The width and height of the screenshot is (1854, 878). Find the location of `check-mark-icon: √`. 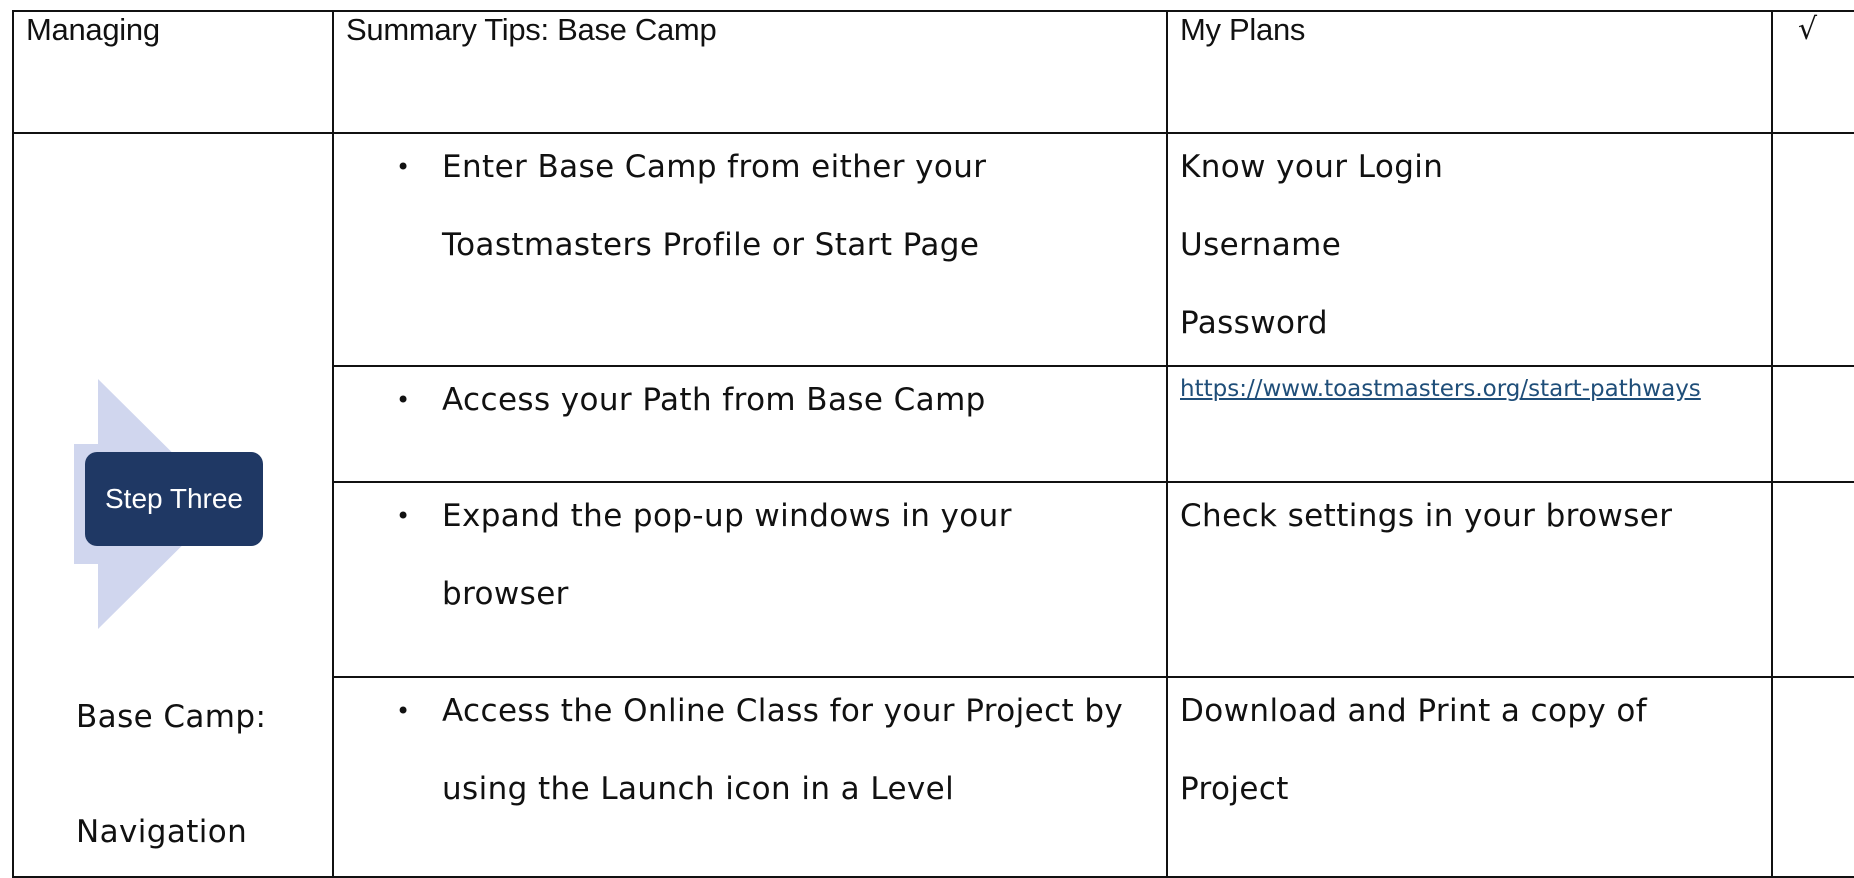

check-mark-icon: √ is located at coordinates (1808, 29).